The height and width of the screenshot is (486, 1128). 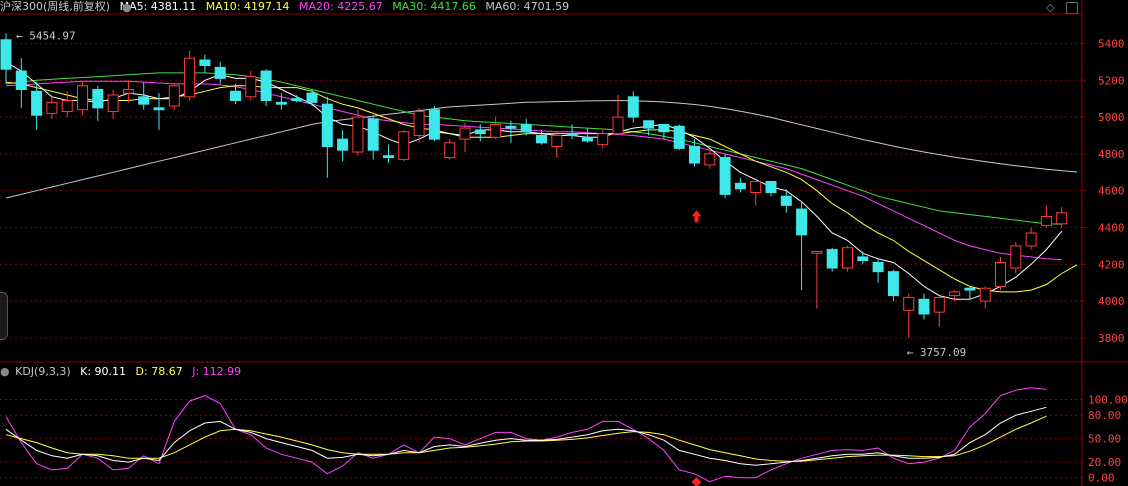 I want to click on signal-arrow-icon, so click(x=696, y=216).